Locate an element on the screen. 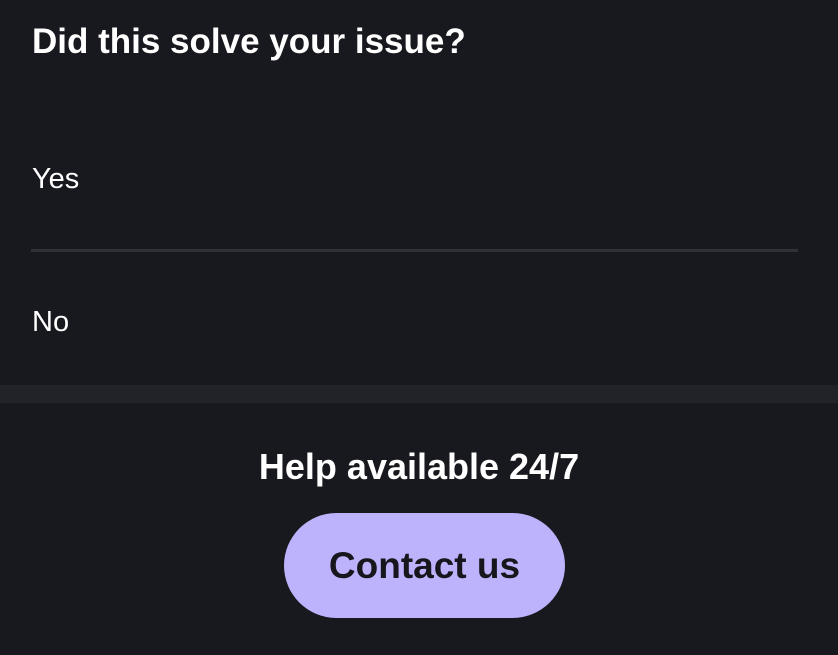  section-separator is located at coordinates (419, 394).